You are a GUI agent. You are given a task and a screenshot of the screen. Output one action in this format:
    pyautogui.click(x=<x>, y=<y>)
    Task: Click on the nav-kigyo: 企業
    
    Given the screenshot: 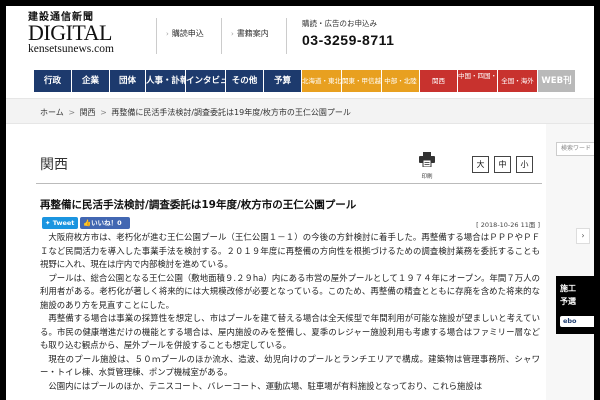 What is the action you would take?
    pyautogui.click(x=90, y=81)
    